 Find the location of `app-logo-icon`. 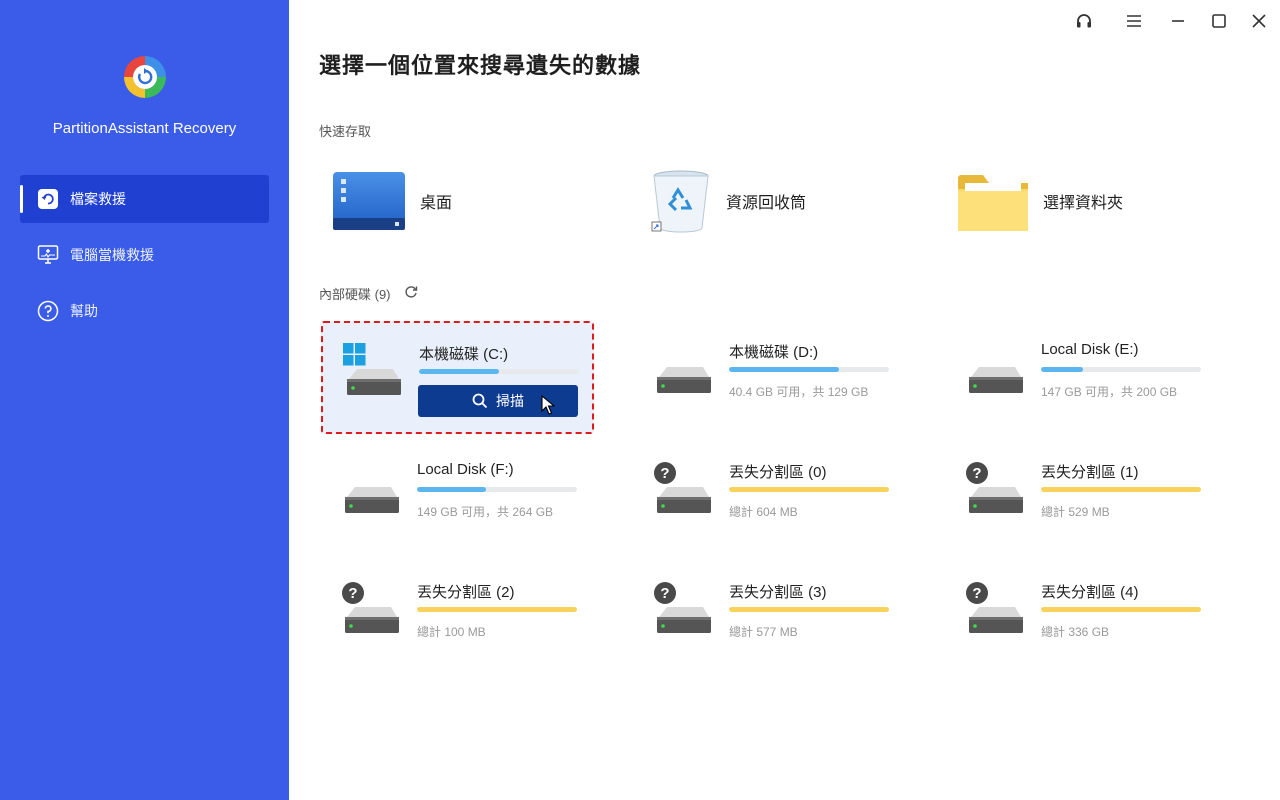

app-logo-icon is located at coordinates (145, 77).